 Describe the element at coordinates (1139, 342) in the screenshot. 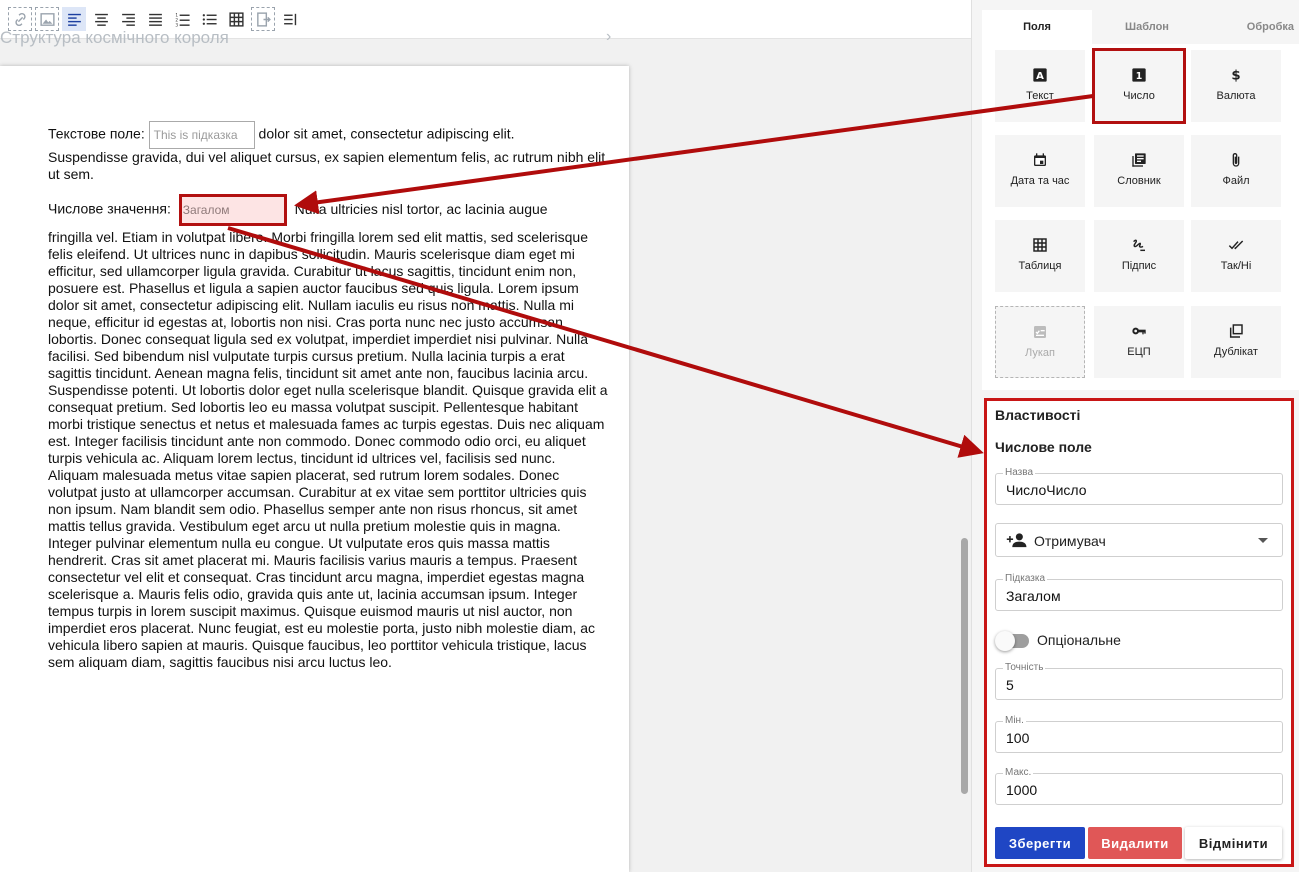

I see `field-tile-eds: ЕЦП` at that location.